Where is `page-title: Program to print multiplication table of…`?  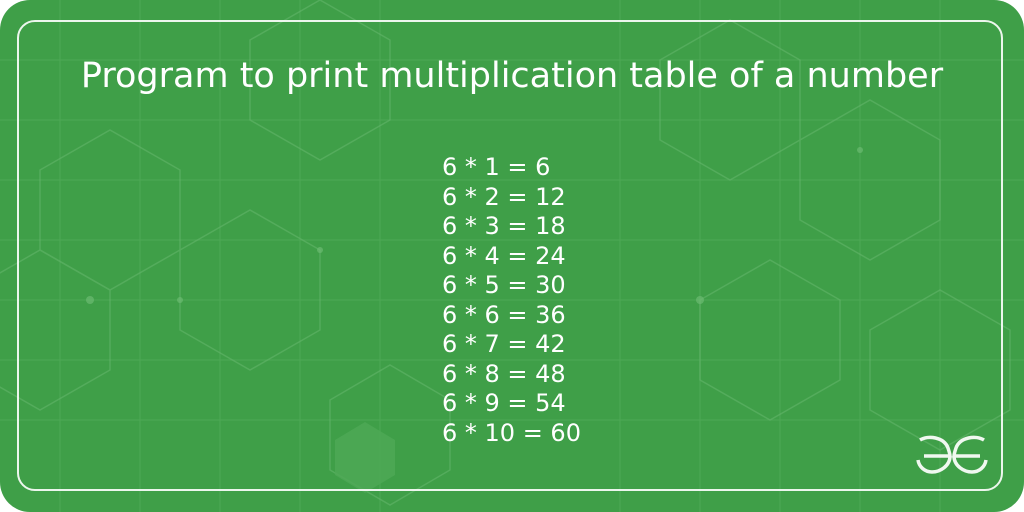
page-title: Program to print multiplication table of… is located at coordinates (512, 76).